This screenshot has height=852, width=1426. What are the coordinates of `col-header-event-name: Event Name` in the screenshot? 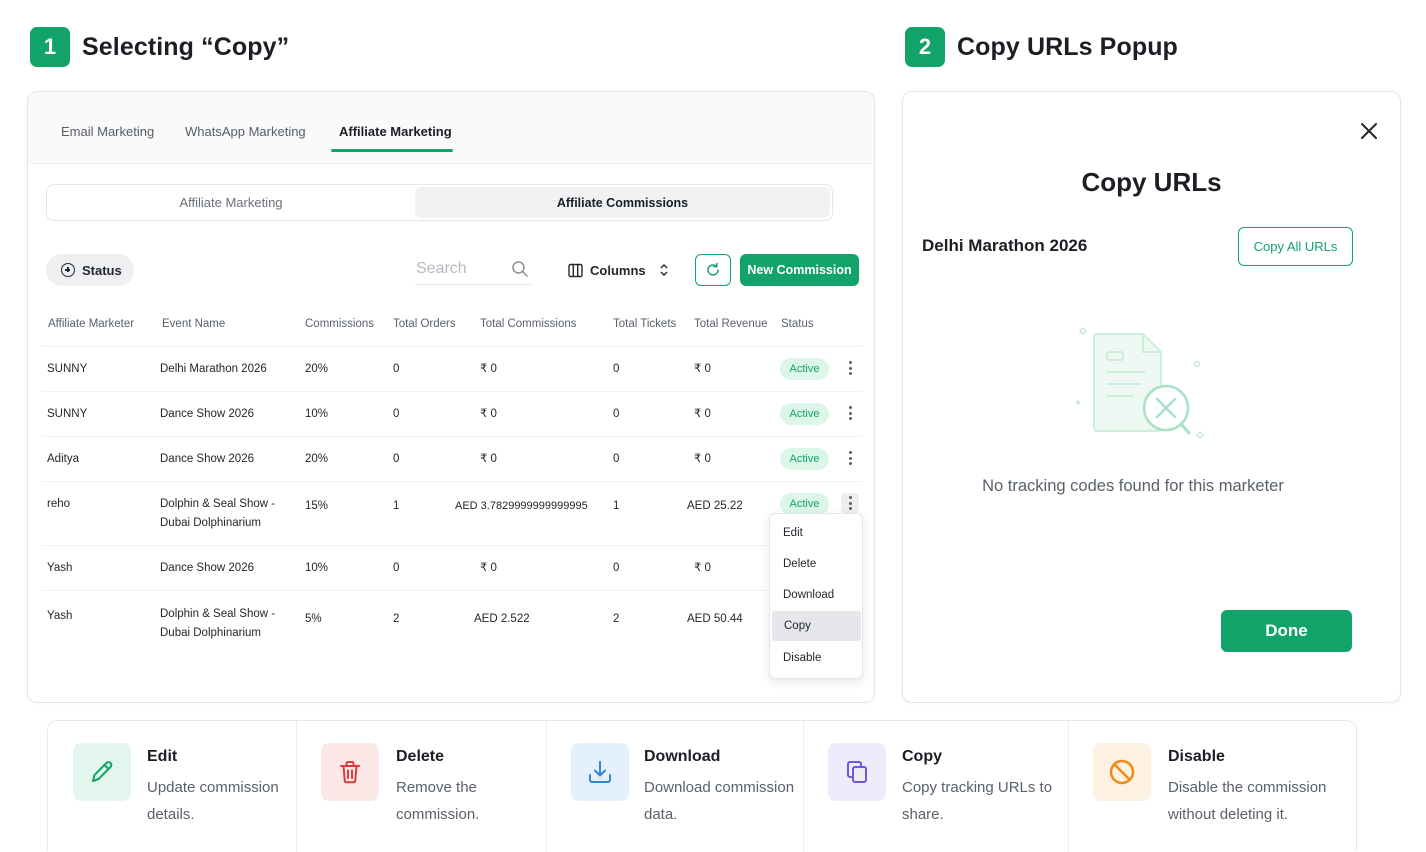 It's located at (193, 324).